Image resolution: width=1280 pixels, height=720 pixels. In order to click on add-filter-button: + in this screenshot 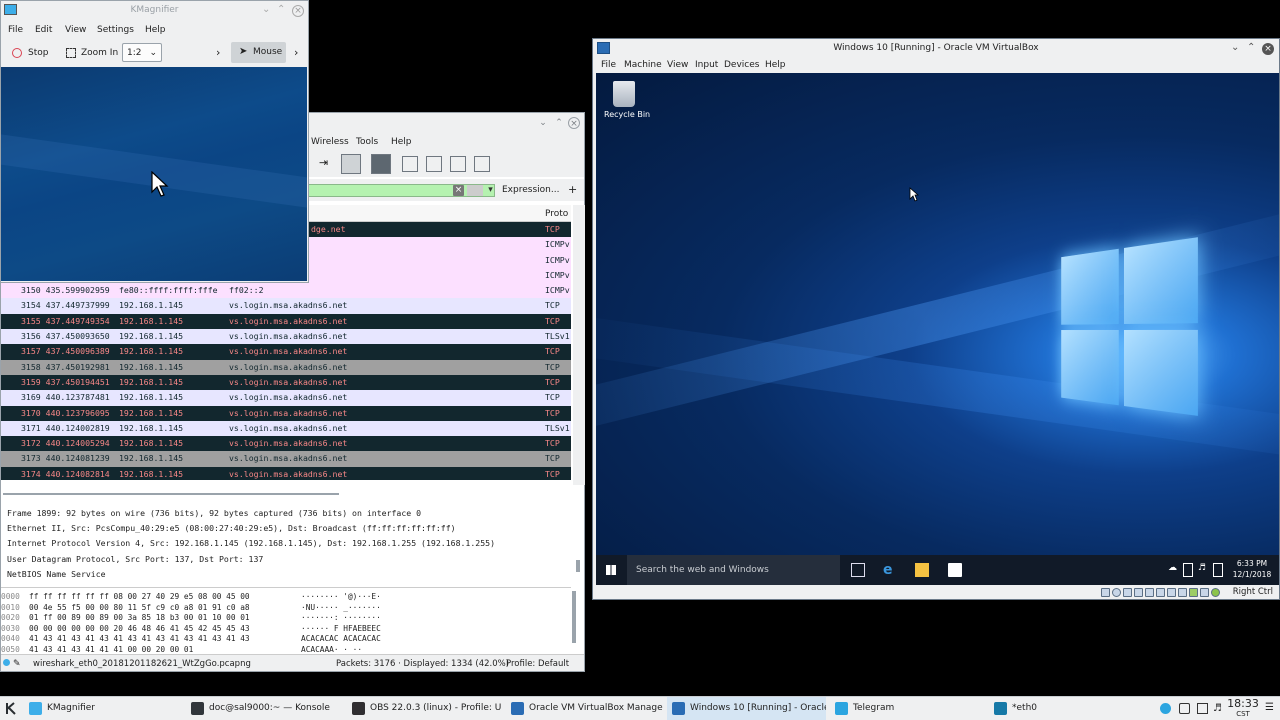, I will do `click(572, 189)`.